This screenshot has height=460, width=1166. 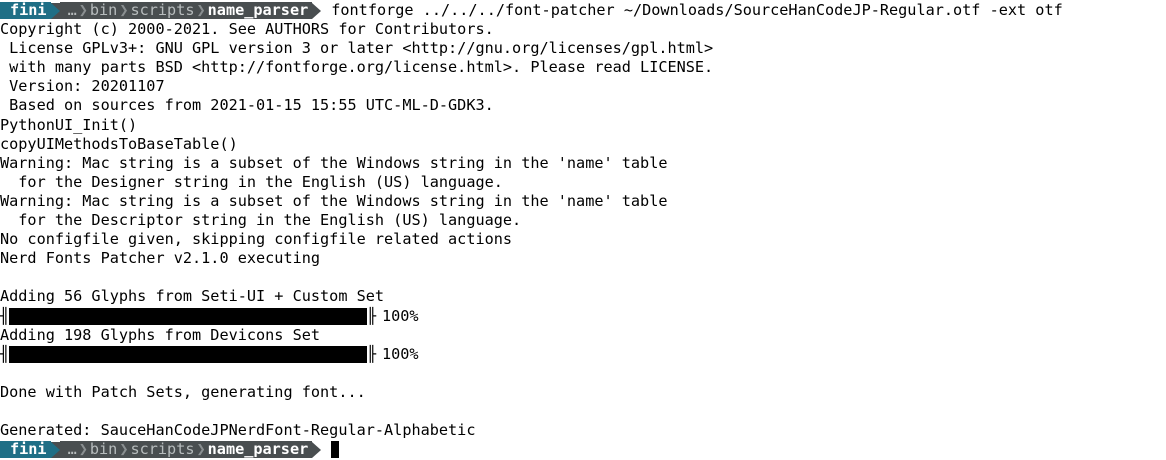 What do you see at coordinates (160, 334) in the screenshot?
I see `progress-label: Adding 198 Glyphs from Devicons Set` at bounding box center [160, 334].